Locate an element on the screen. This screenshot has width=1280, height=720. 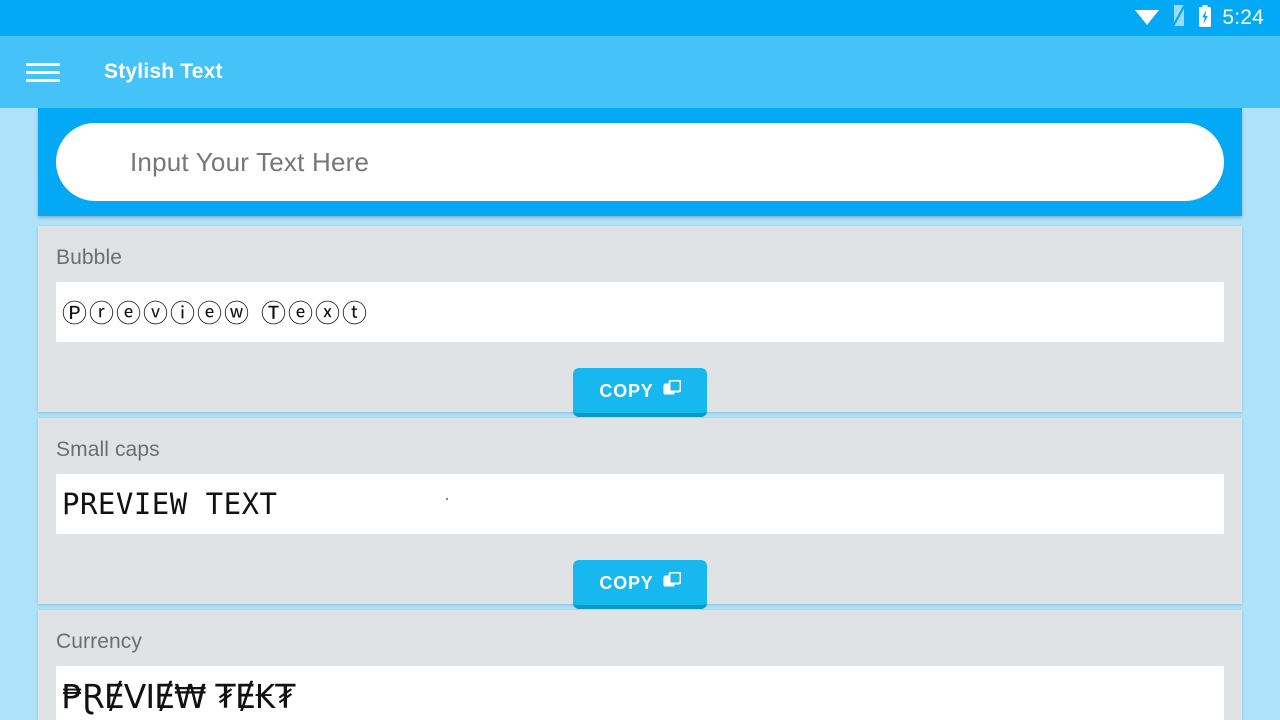
style-label: Bubble is located at coordinates (89, 257).